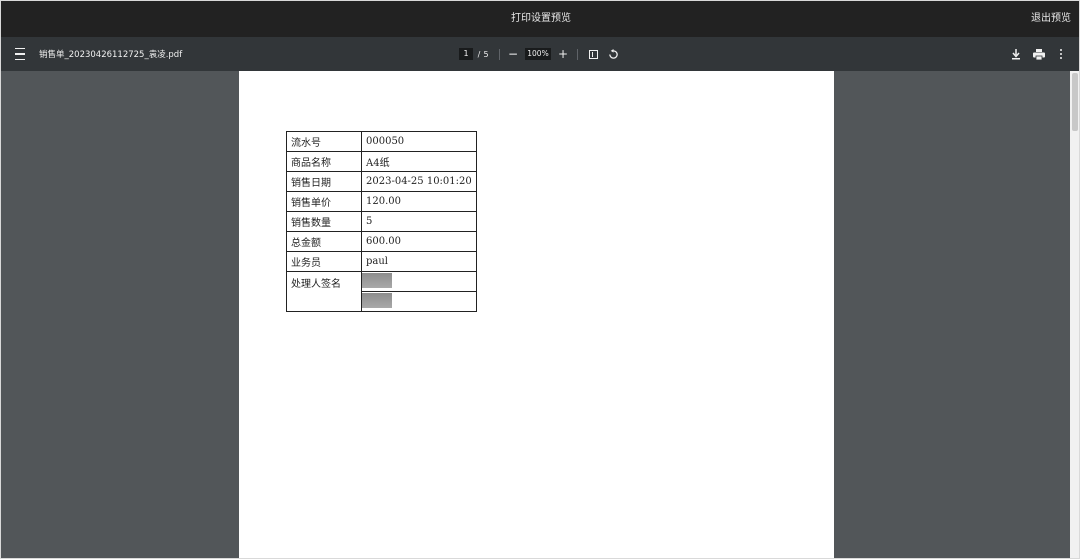  Describe the element at coordinates (1039, 54) in the screenshot. I see `print-icon` at that location.